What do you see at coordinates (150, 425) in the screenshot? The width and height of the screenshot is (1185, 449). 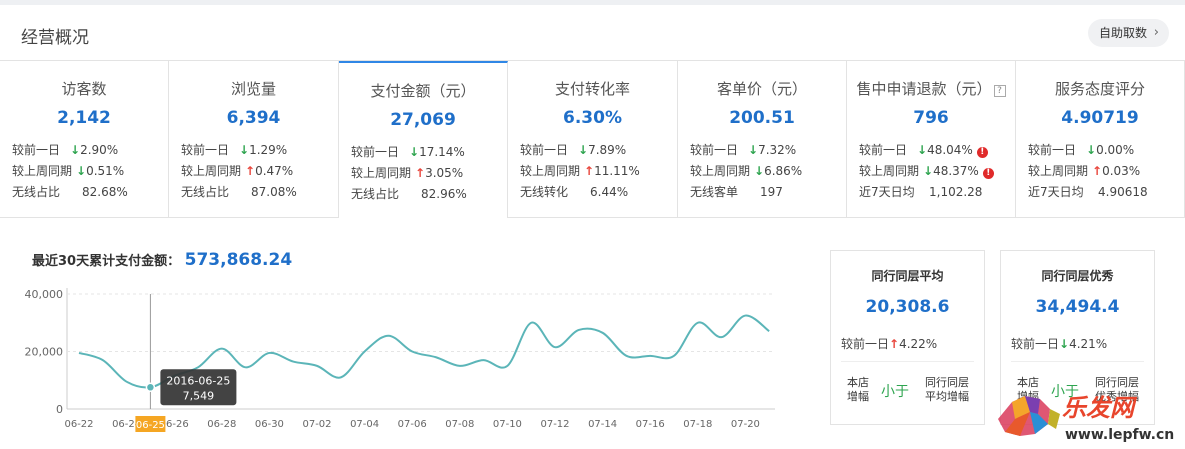 I see `hover-x-label: 06-25` at bounding box center [150, 425].